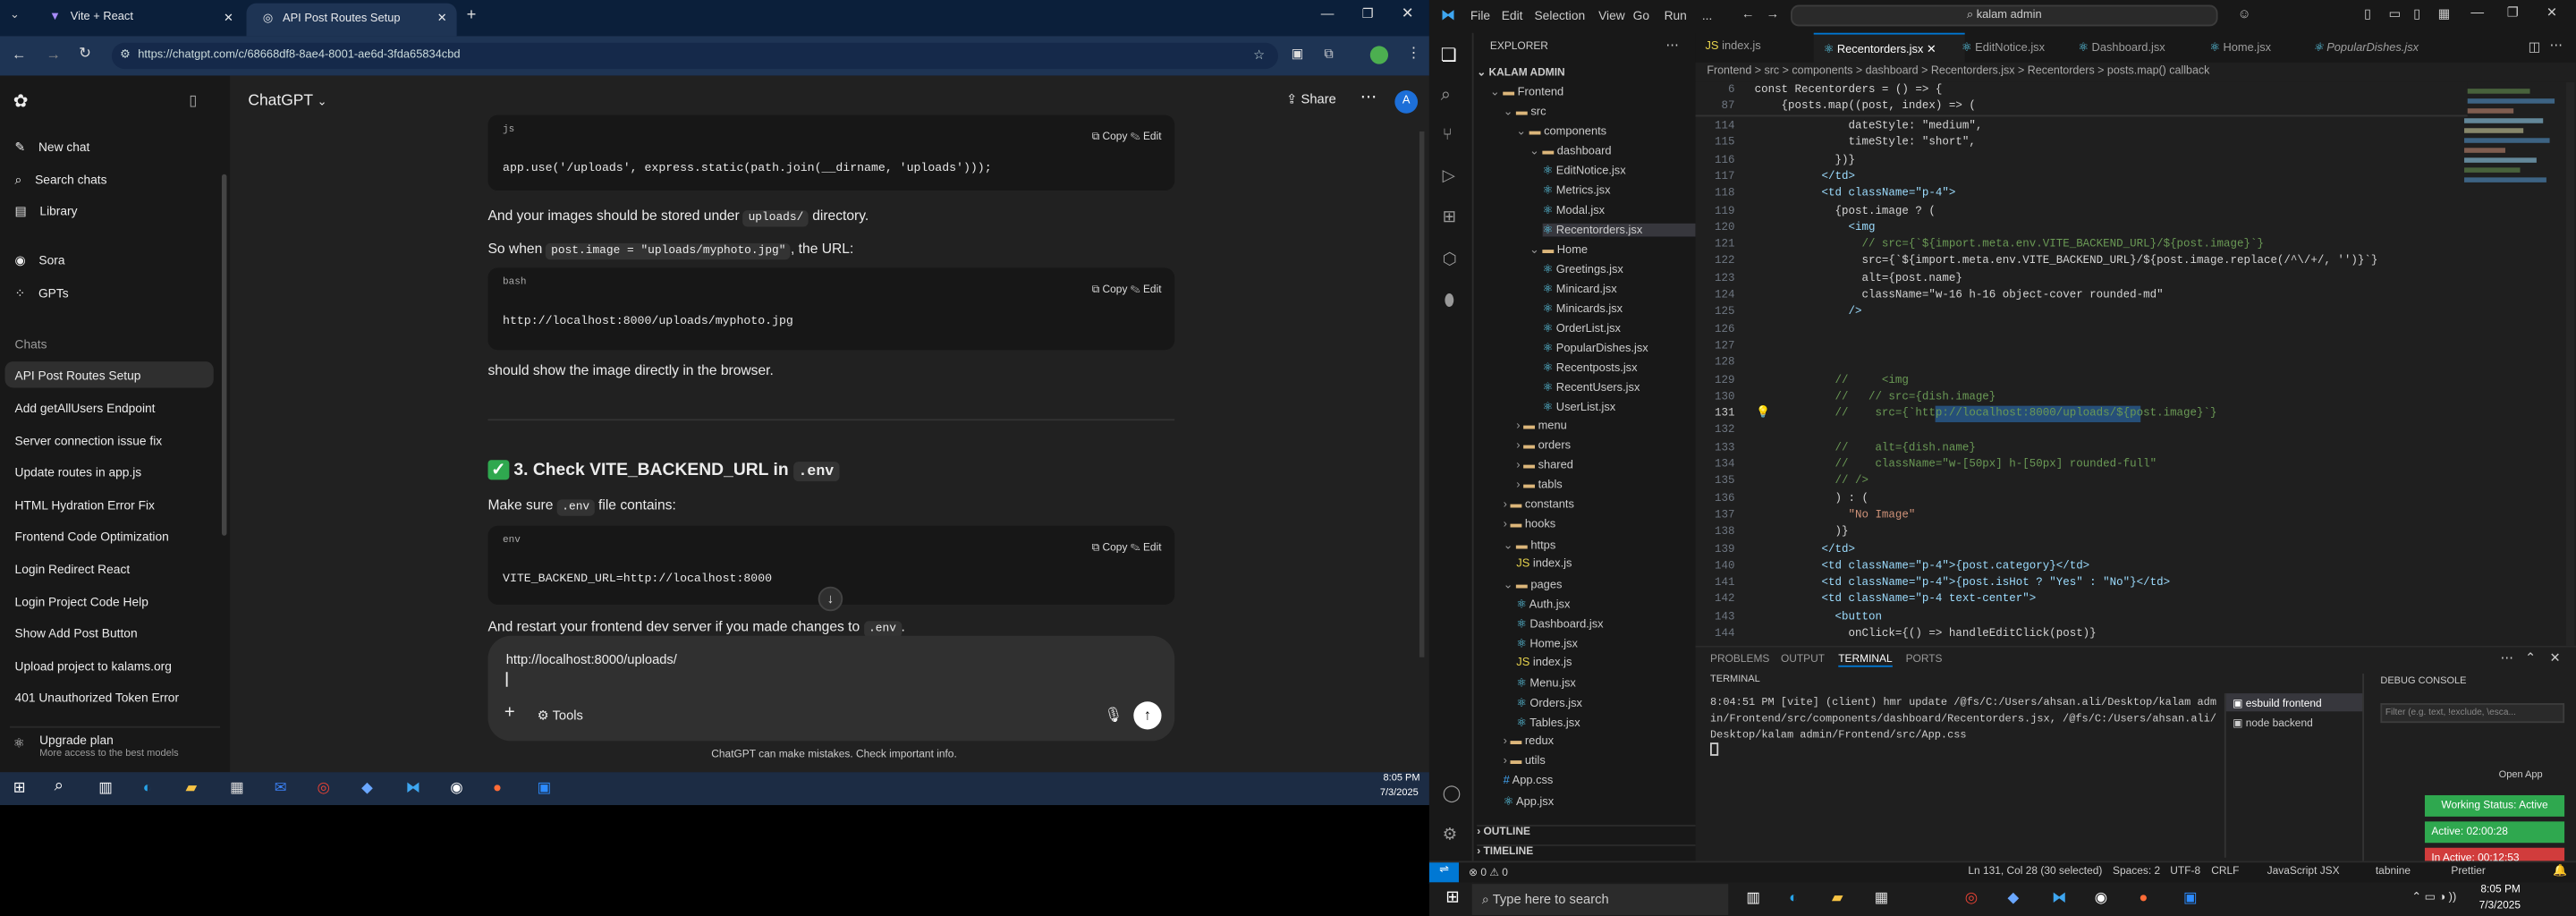 This screenshot has width=2576, height=916. What do you see at coordinates (413, 788) in the screenshot?
I see `vscode-icon: ⧓` at bounding box center [413, 788].